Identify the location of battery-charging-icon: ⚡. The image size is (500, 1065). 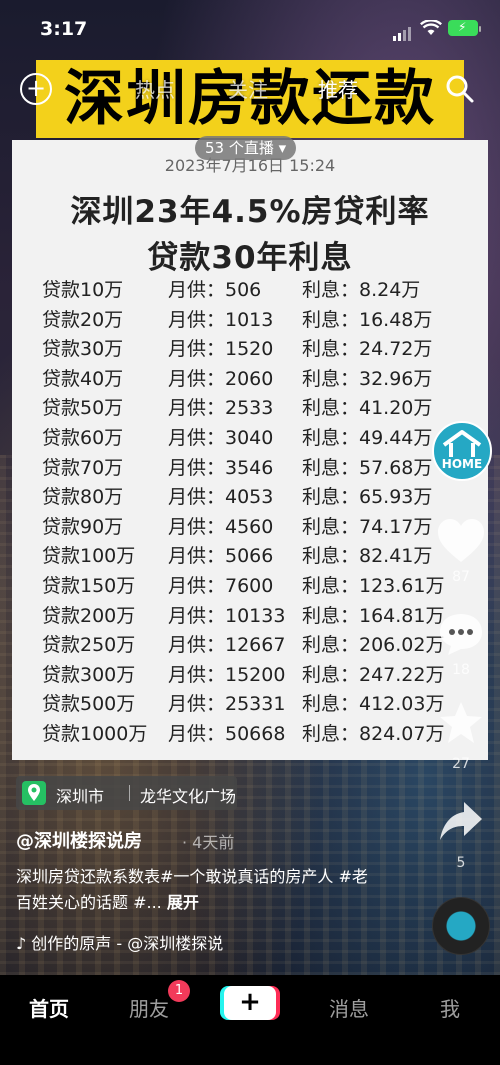
(464, 28).